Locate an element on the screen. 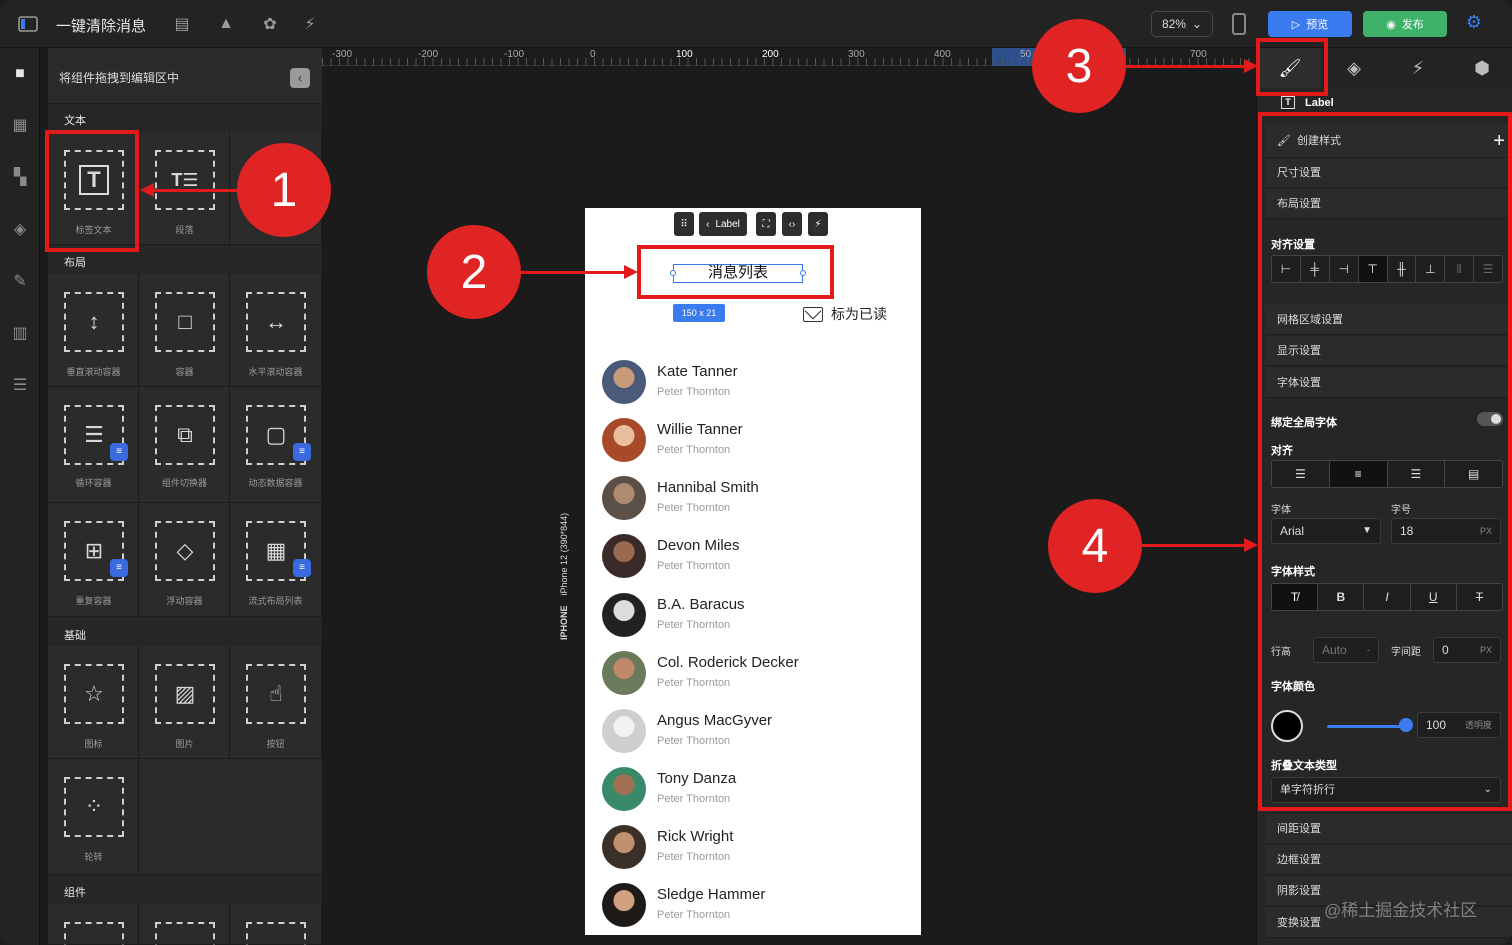 Image resolution: width=1512 pixels, height=945 pixels. contact-name: Tony Danza is located at coordinates (697, 778).